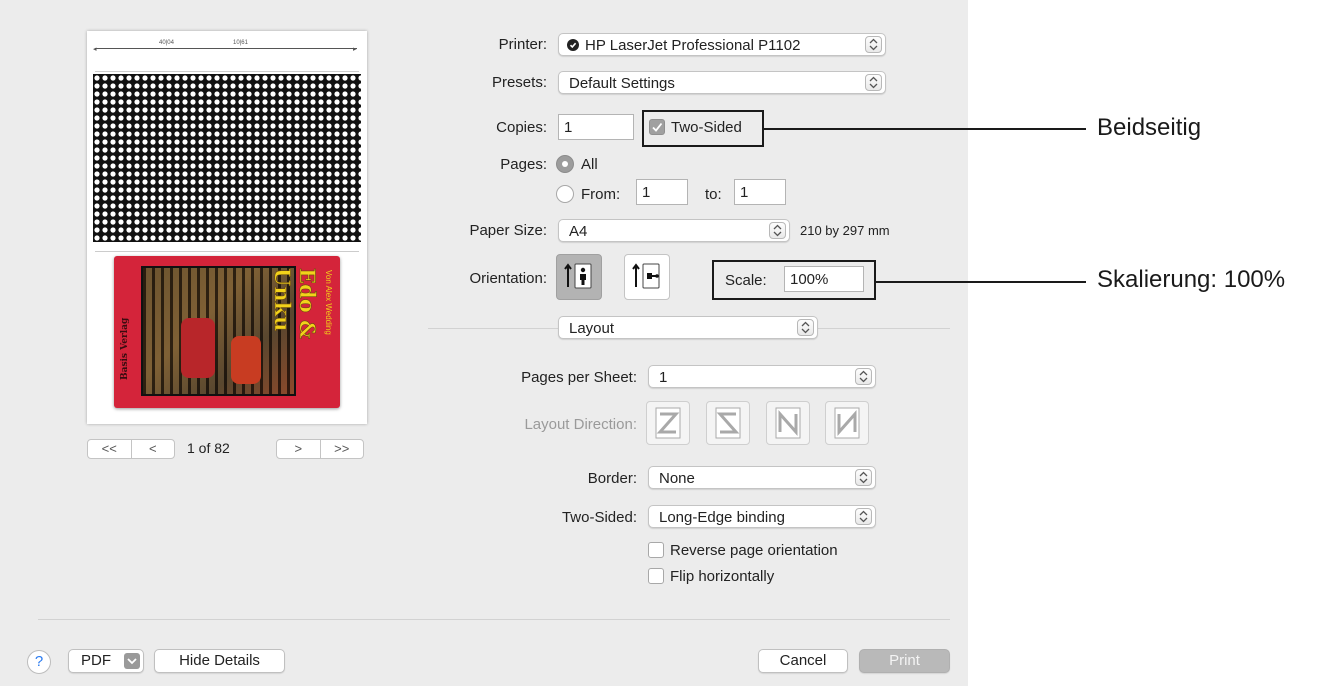  Describe the element at coordinates (703, 128) in the screenshot. I see `two-sided-highlight` at that location.